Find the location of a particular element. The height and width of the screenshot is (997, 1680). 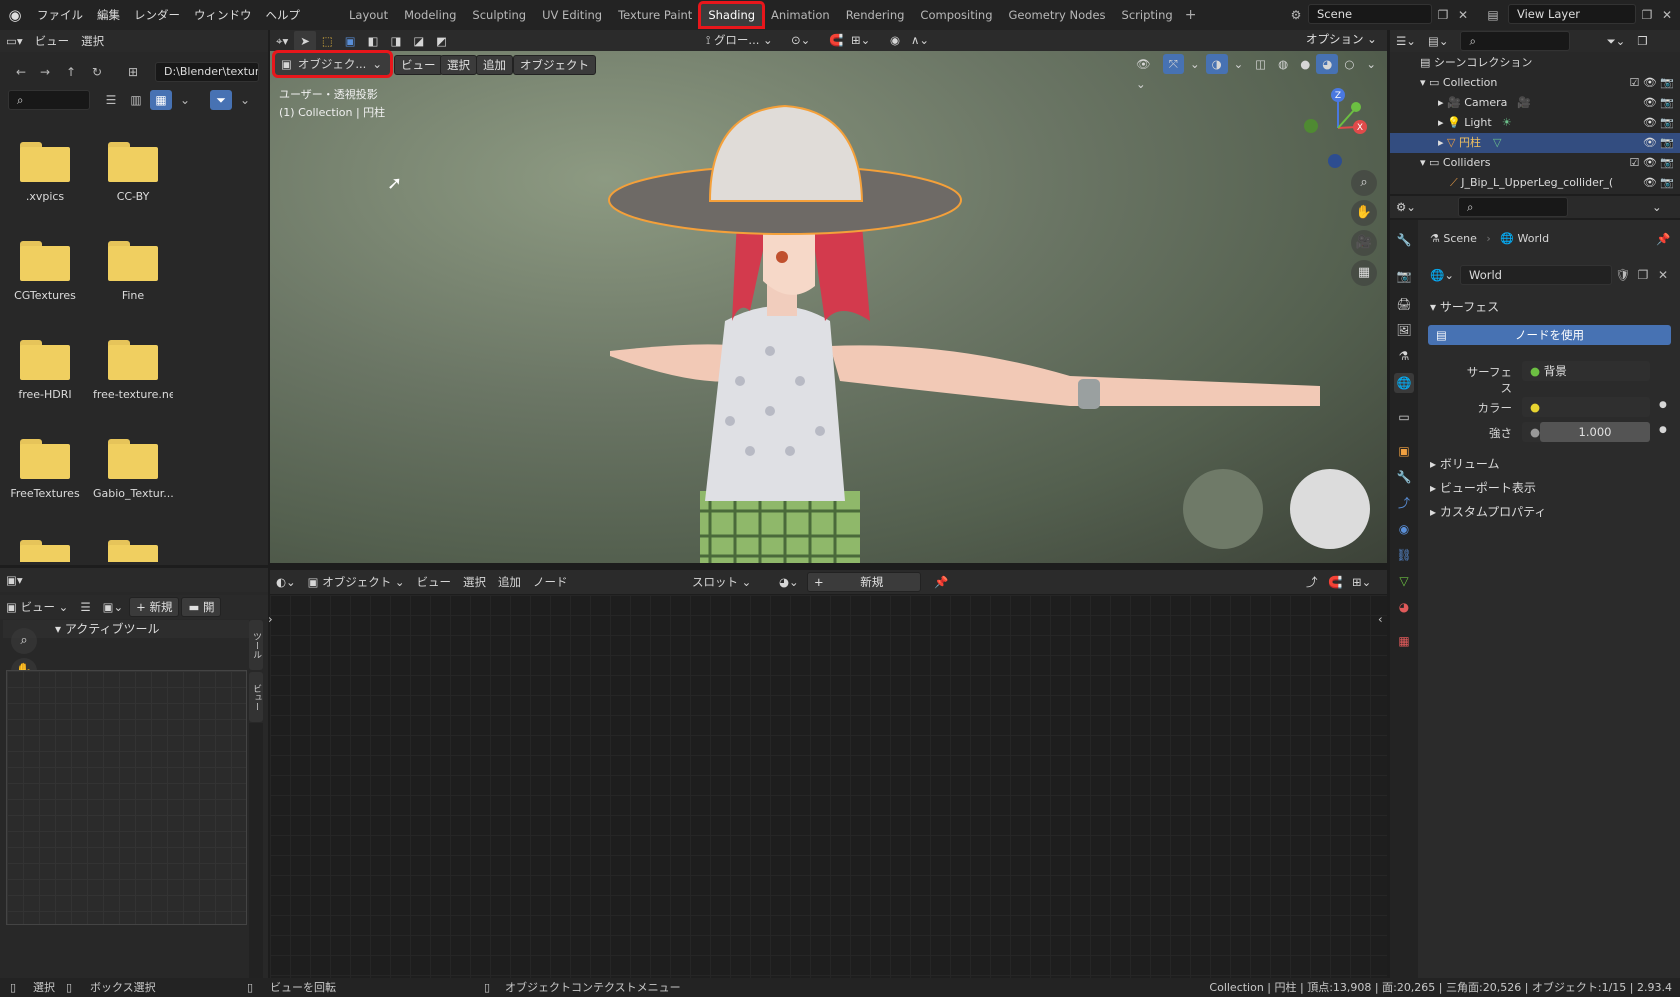

gizmo-dropdown-icon: ⌄ is located at coordinates (1195, 64).